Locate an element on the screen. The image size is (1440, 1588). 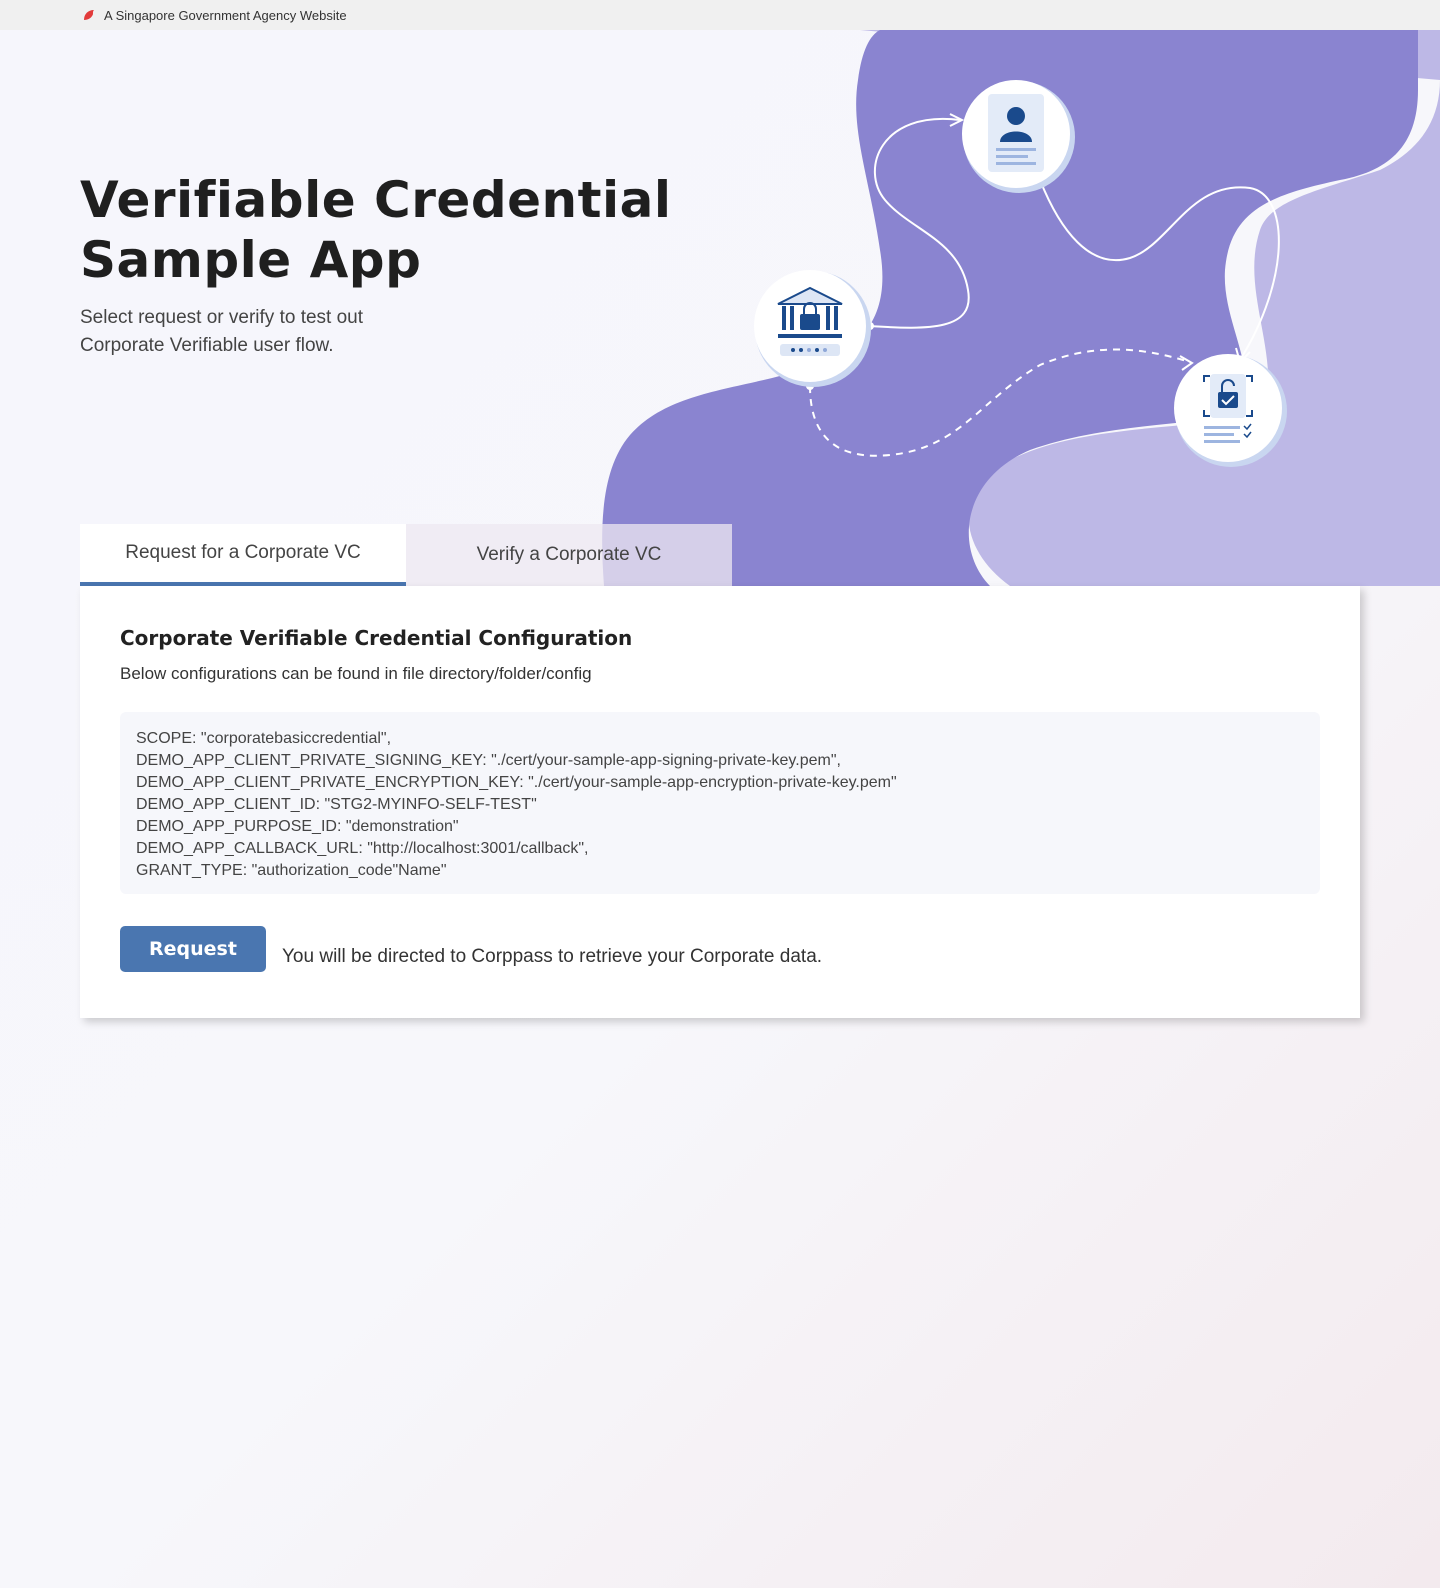
page-title-line1: Verifiable Credential is located at coordinates (376, 200).